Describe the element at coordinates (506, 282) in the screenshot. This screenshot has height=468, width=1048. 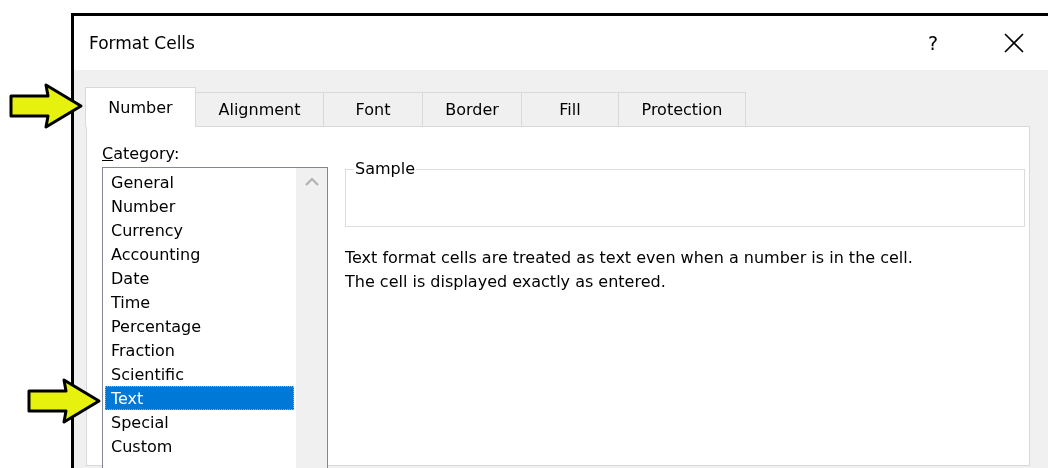
I see `description-text: The cell is displayed exactly as entered.` at that location.